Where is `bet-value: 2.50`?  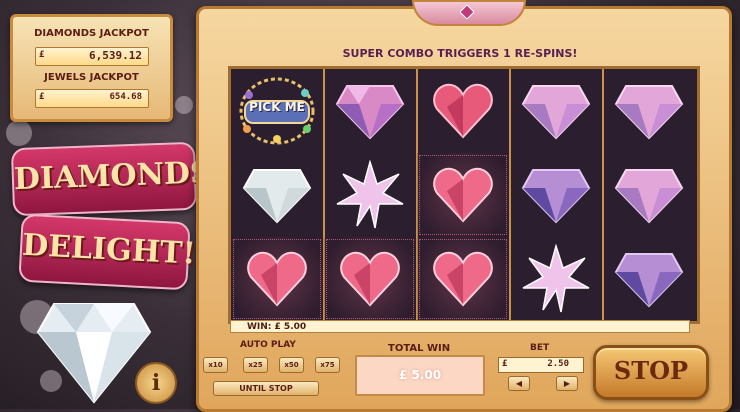
bet-value: 2.50 is located at coordinates (558, 364).